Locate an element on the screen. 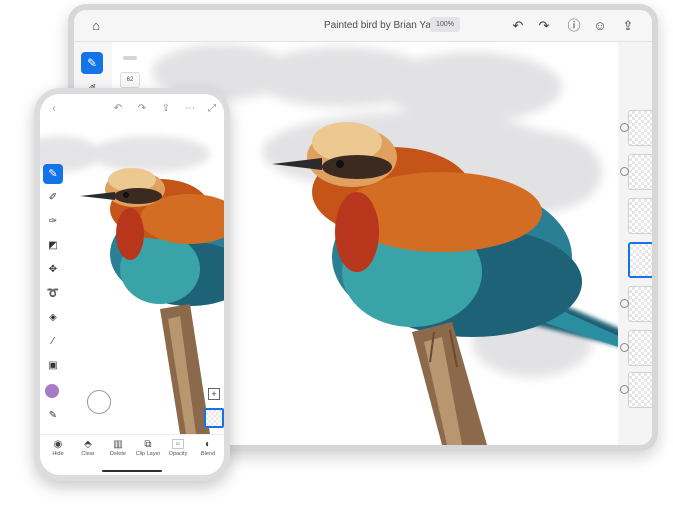 Image resolution: width=673 pixels, height=505 pixels. home-indicator is located at coordinates (132, 471).